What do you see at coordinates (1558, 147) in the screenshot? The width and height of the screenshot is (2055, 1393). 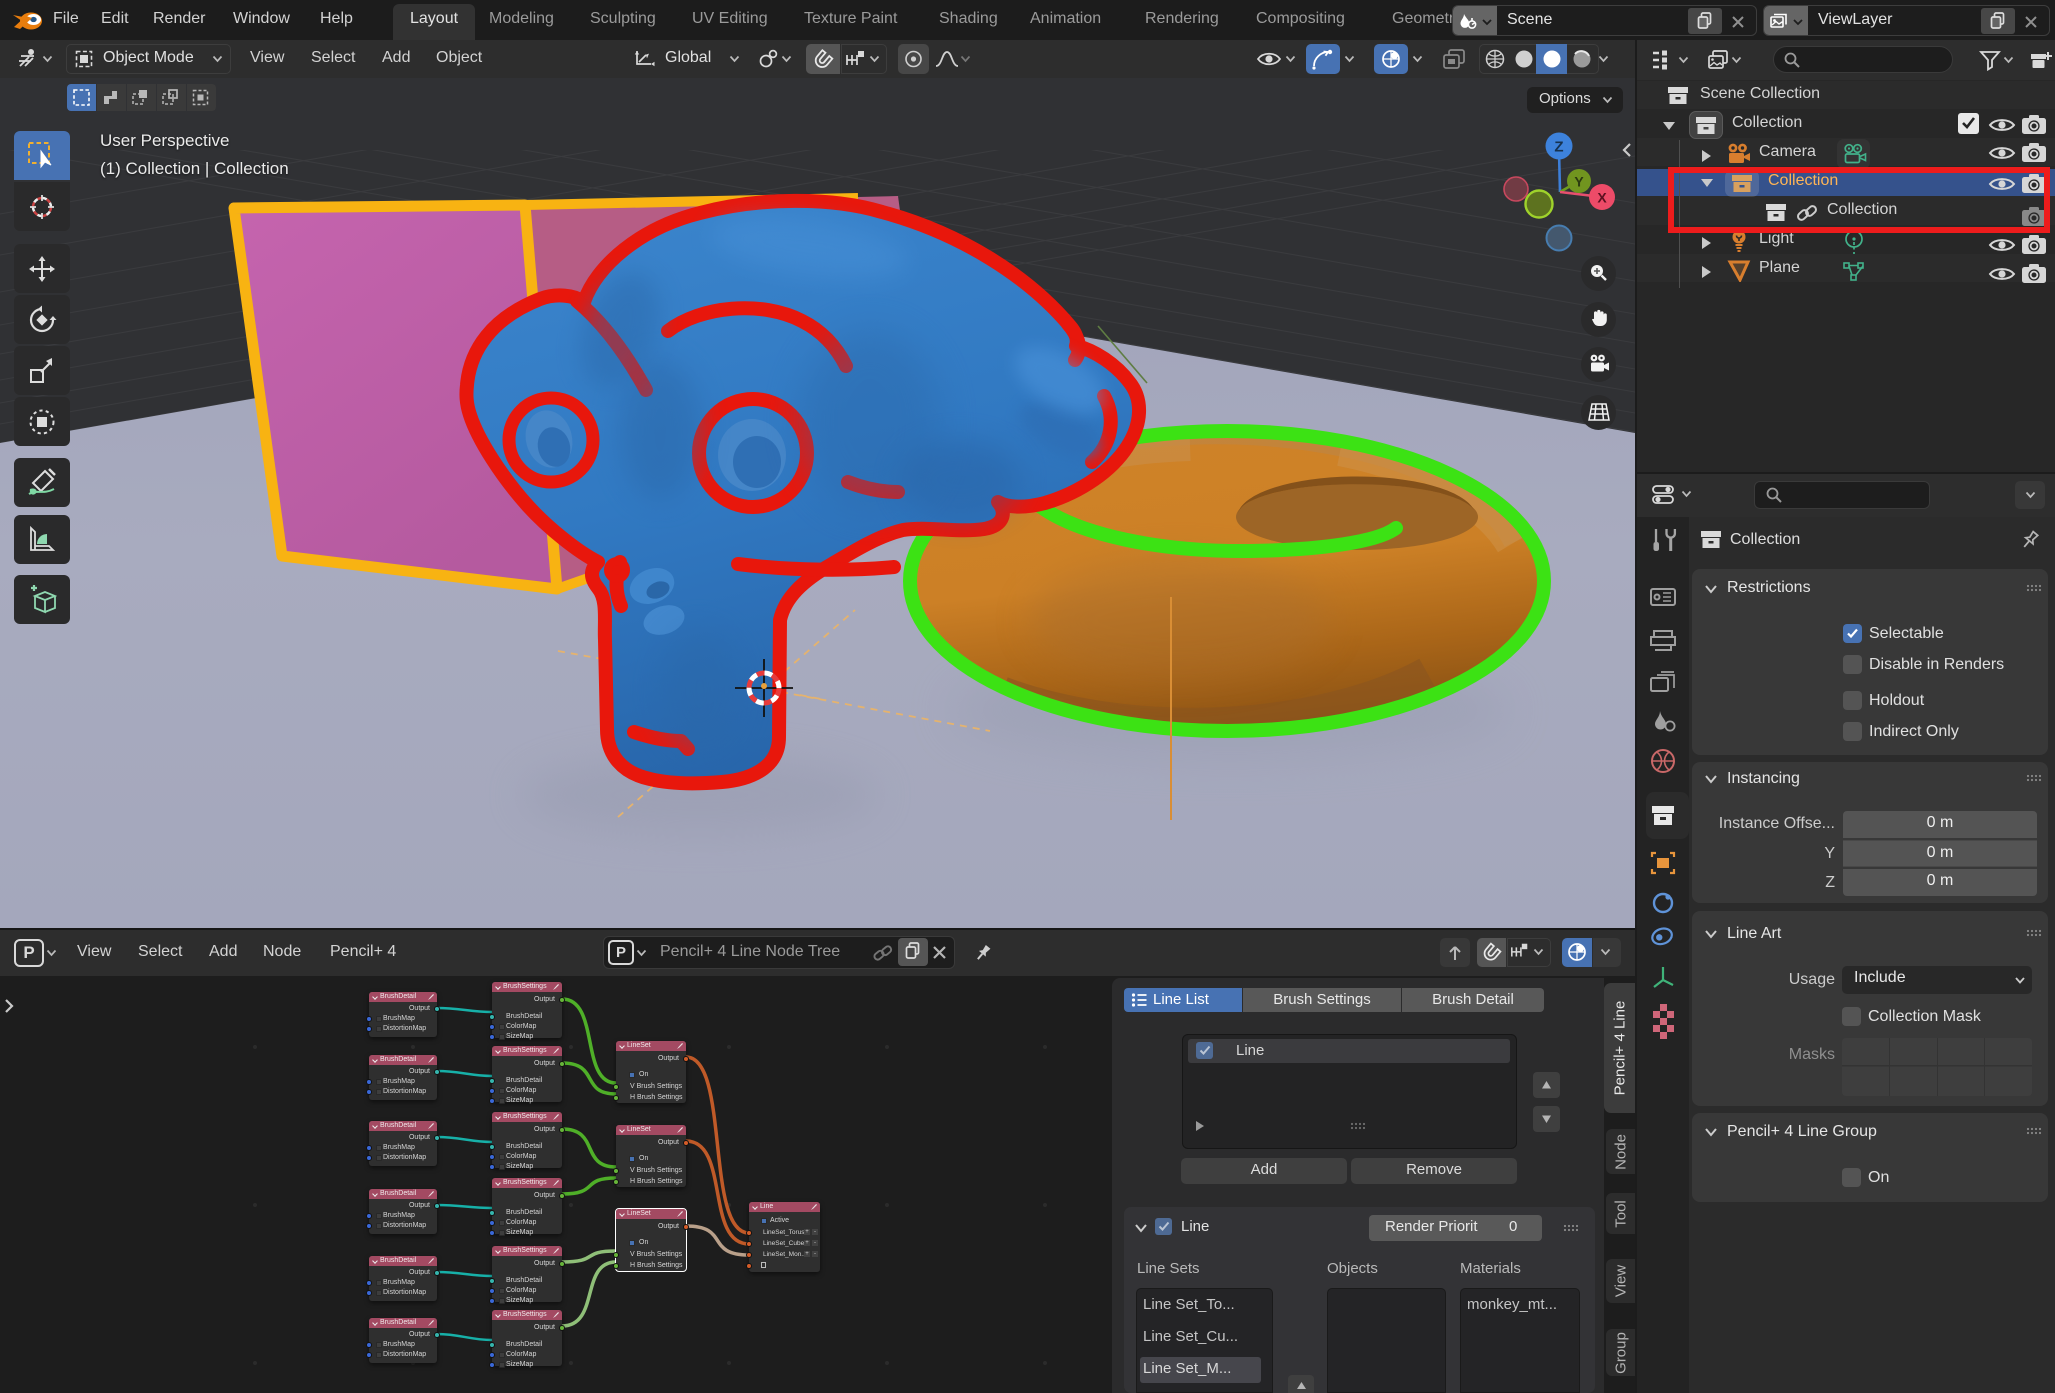 I see `svg-text: Z` at bounding box center [1558, 147].